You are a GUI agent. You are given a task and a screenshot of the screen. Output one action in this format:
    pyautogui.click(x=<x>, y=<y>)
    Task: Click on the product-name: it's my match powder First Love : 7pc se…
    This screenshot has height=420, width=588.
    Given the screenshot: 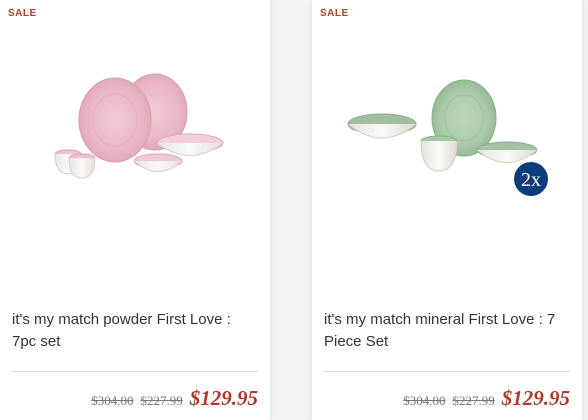 What is the action you would take?
    pyautogui.click(x=135, y=331)
    